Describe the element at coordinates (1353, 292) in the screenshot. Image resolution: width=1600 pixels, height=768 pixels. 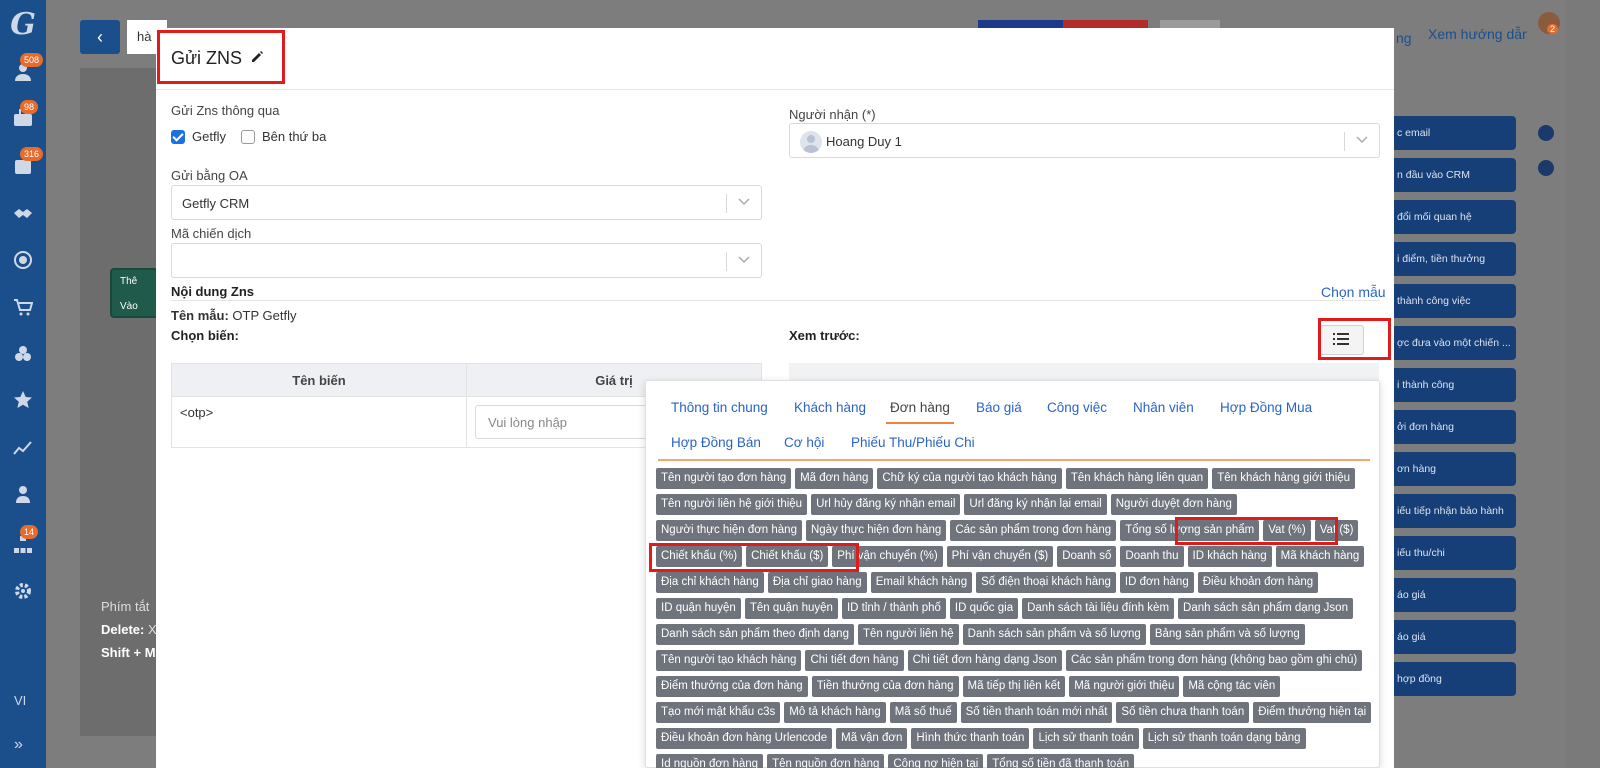
I see `choose-template-link: Chọn mẫu` at that location.